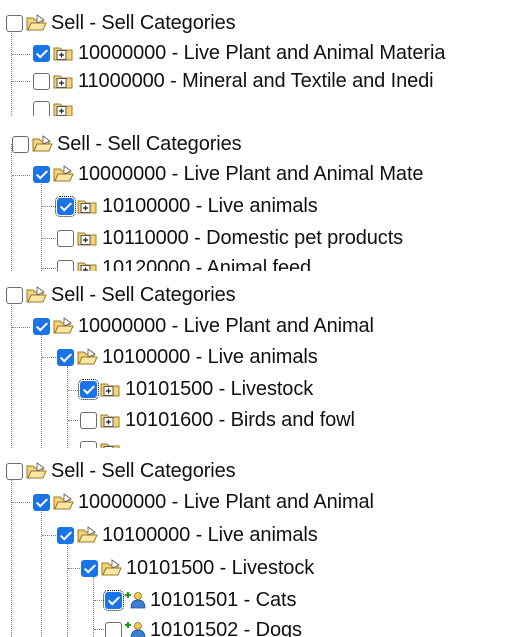 The height and width of the screenshot is (637, 524). I want to click on tree-node-label: 10101502 - Dogs, so click(226, 627).